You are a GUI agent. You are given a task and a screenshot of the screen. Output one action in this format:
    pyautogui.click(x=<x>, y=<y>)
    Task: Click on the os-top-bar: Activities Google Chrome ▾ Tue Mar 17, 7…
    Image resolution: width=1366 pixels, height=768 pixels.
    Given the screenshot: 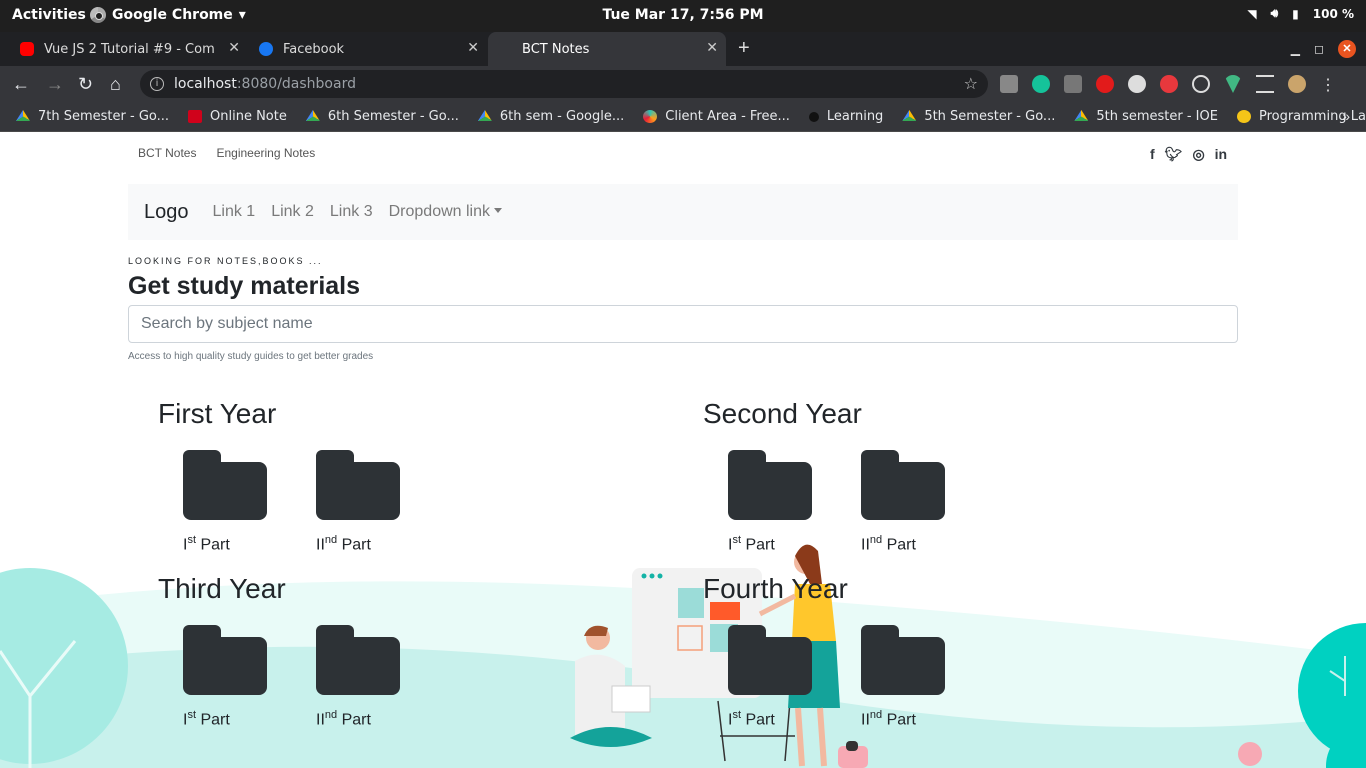 What is the action you would take?
    pyautogui.click(x=683, y=16)
    